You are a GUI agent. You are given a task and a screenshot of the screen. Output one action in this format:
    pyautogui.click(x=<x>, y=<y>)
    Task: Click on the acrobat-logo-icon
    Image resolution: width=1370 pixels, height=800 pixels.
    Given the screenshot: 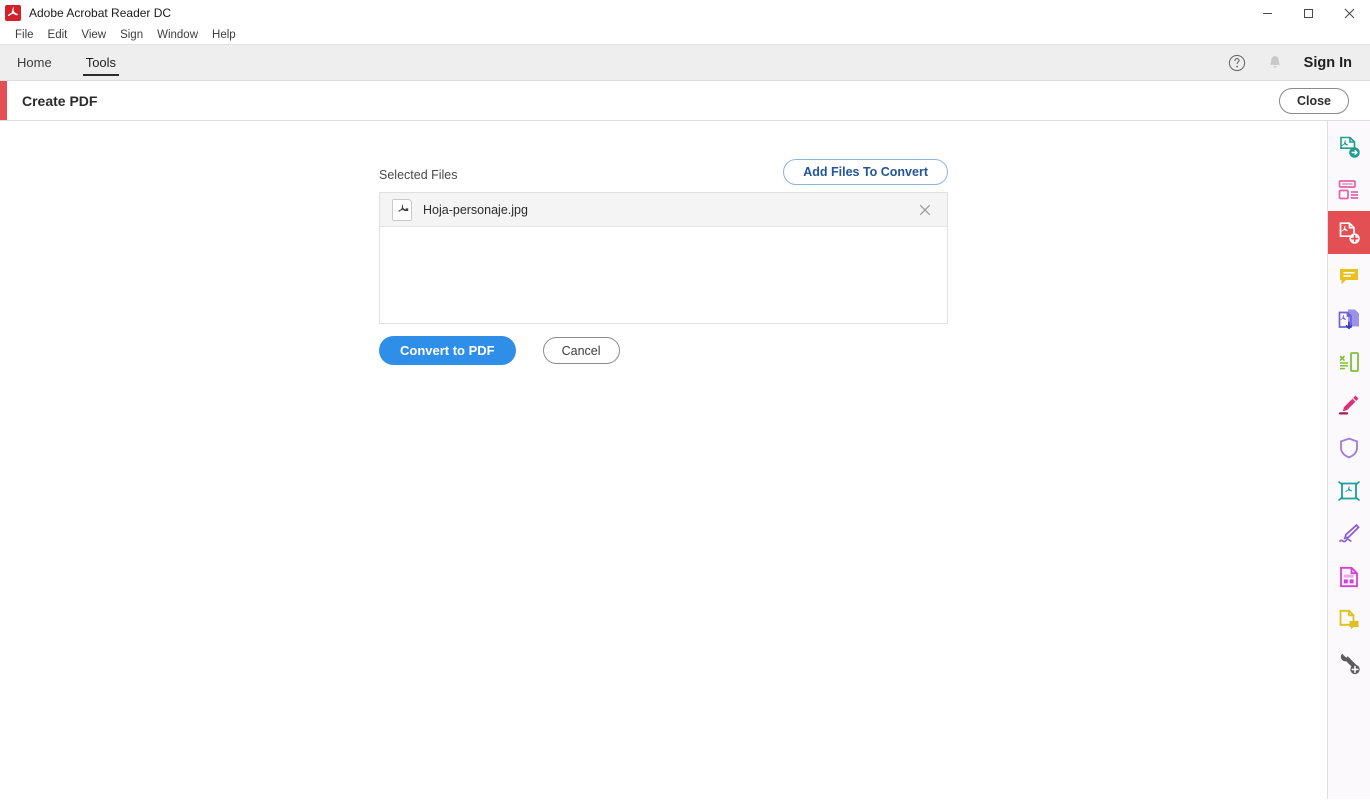 What is the action you would take?
    pyautogui.click(x=13, y=13)
    